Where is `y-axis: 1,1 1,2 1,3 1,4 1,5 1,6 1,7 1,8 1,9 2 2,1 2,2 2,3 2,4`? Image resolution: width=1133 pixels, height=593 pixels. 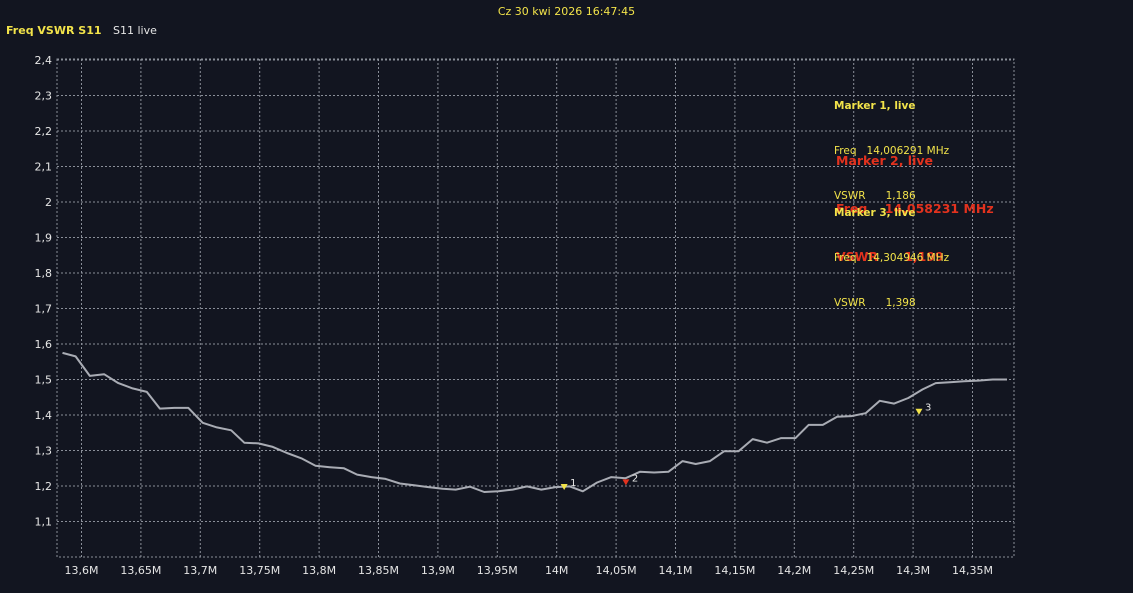
y-axis: 1,1 1,2 1,3 1,4 1,5 1,6 1,7 1,8 1,9 2 2,1 2,2 2,3 2,4 is located at coordinates (44, 291).